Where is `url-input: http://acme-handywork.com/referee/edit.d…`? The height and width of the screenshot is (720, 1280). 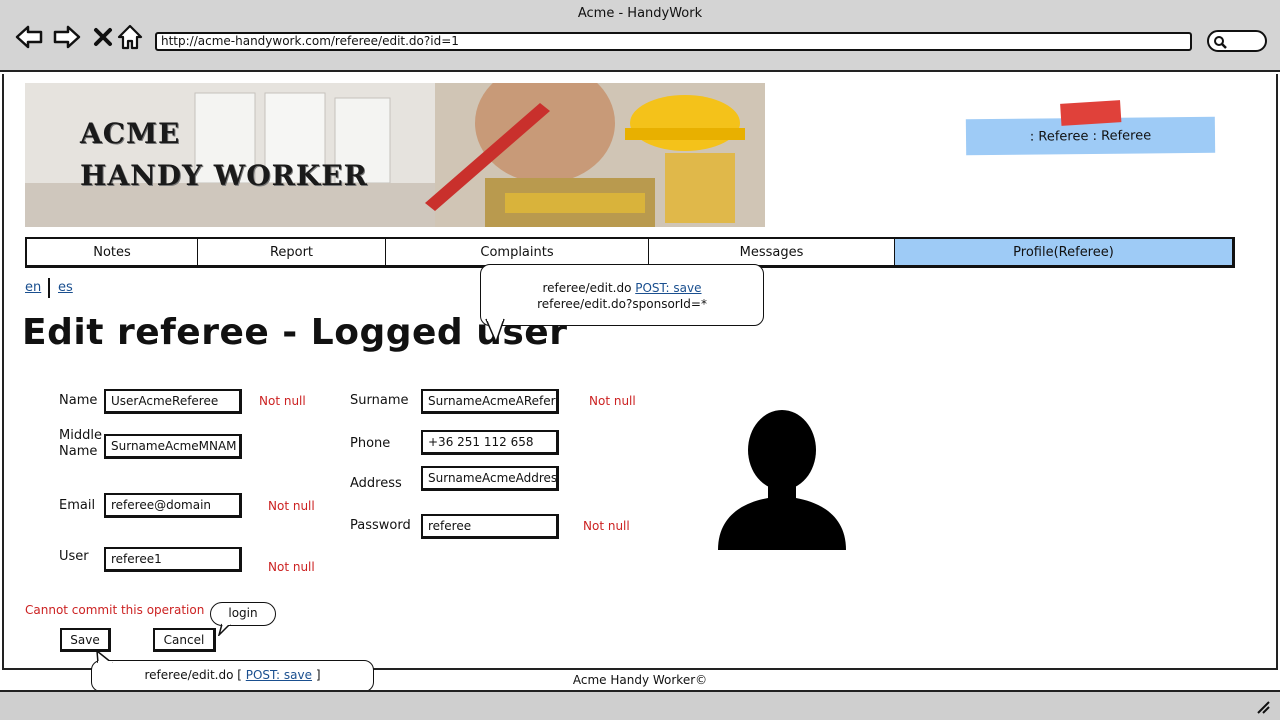
url-input: http://acme-handywork.com/referee/edit.d… is located at coordinates (673, 41).